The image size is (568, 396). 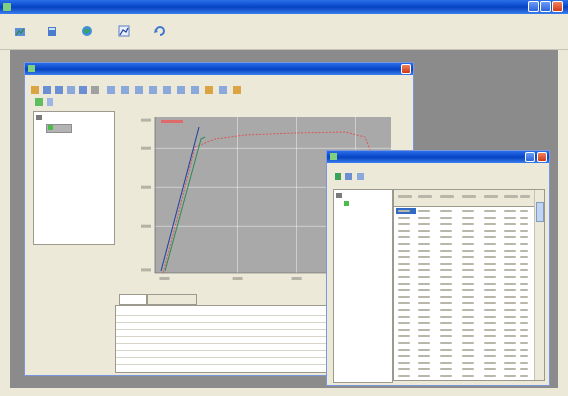 I want to click on data-grid, so click(x=469, y=285).